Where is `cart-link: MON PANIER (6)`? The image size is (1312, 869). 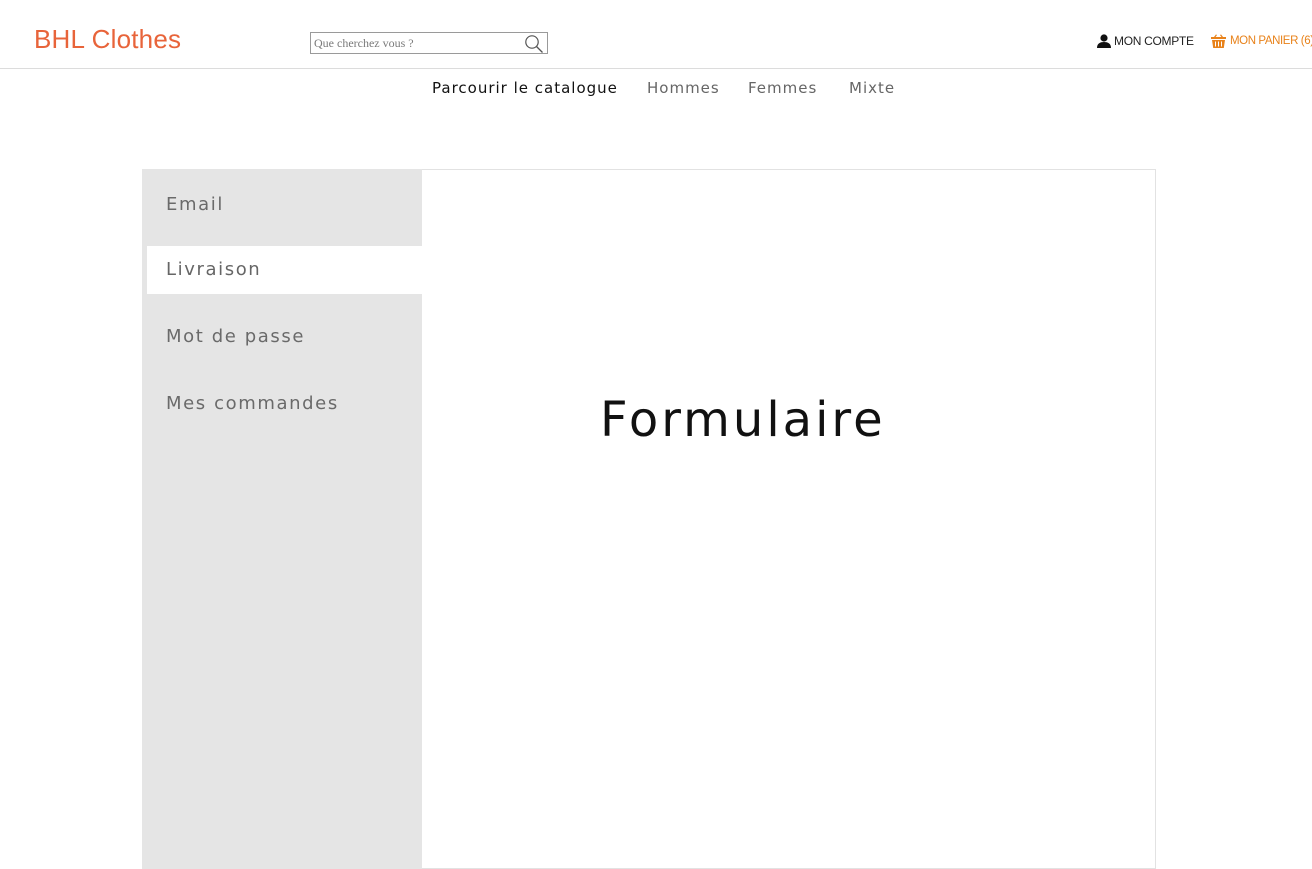
cart-link: MON PANIER (6) is located at coordinates (1261, 41).